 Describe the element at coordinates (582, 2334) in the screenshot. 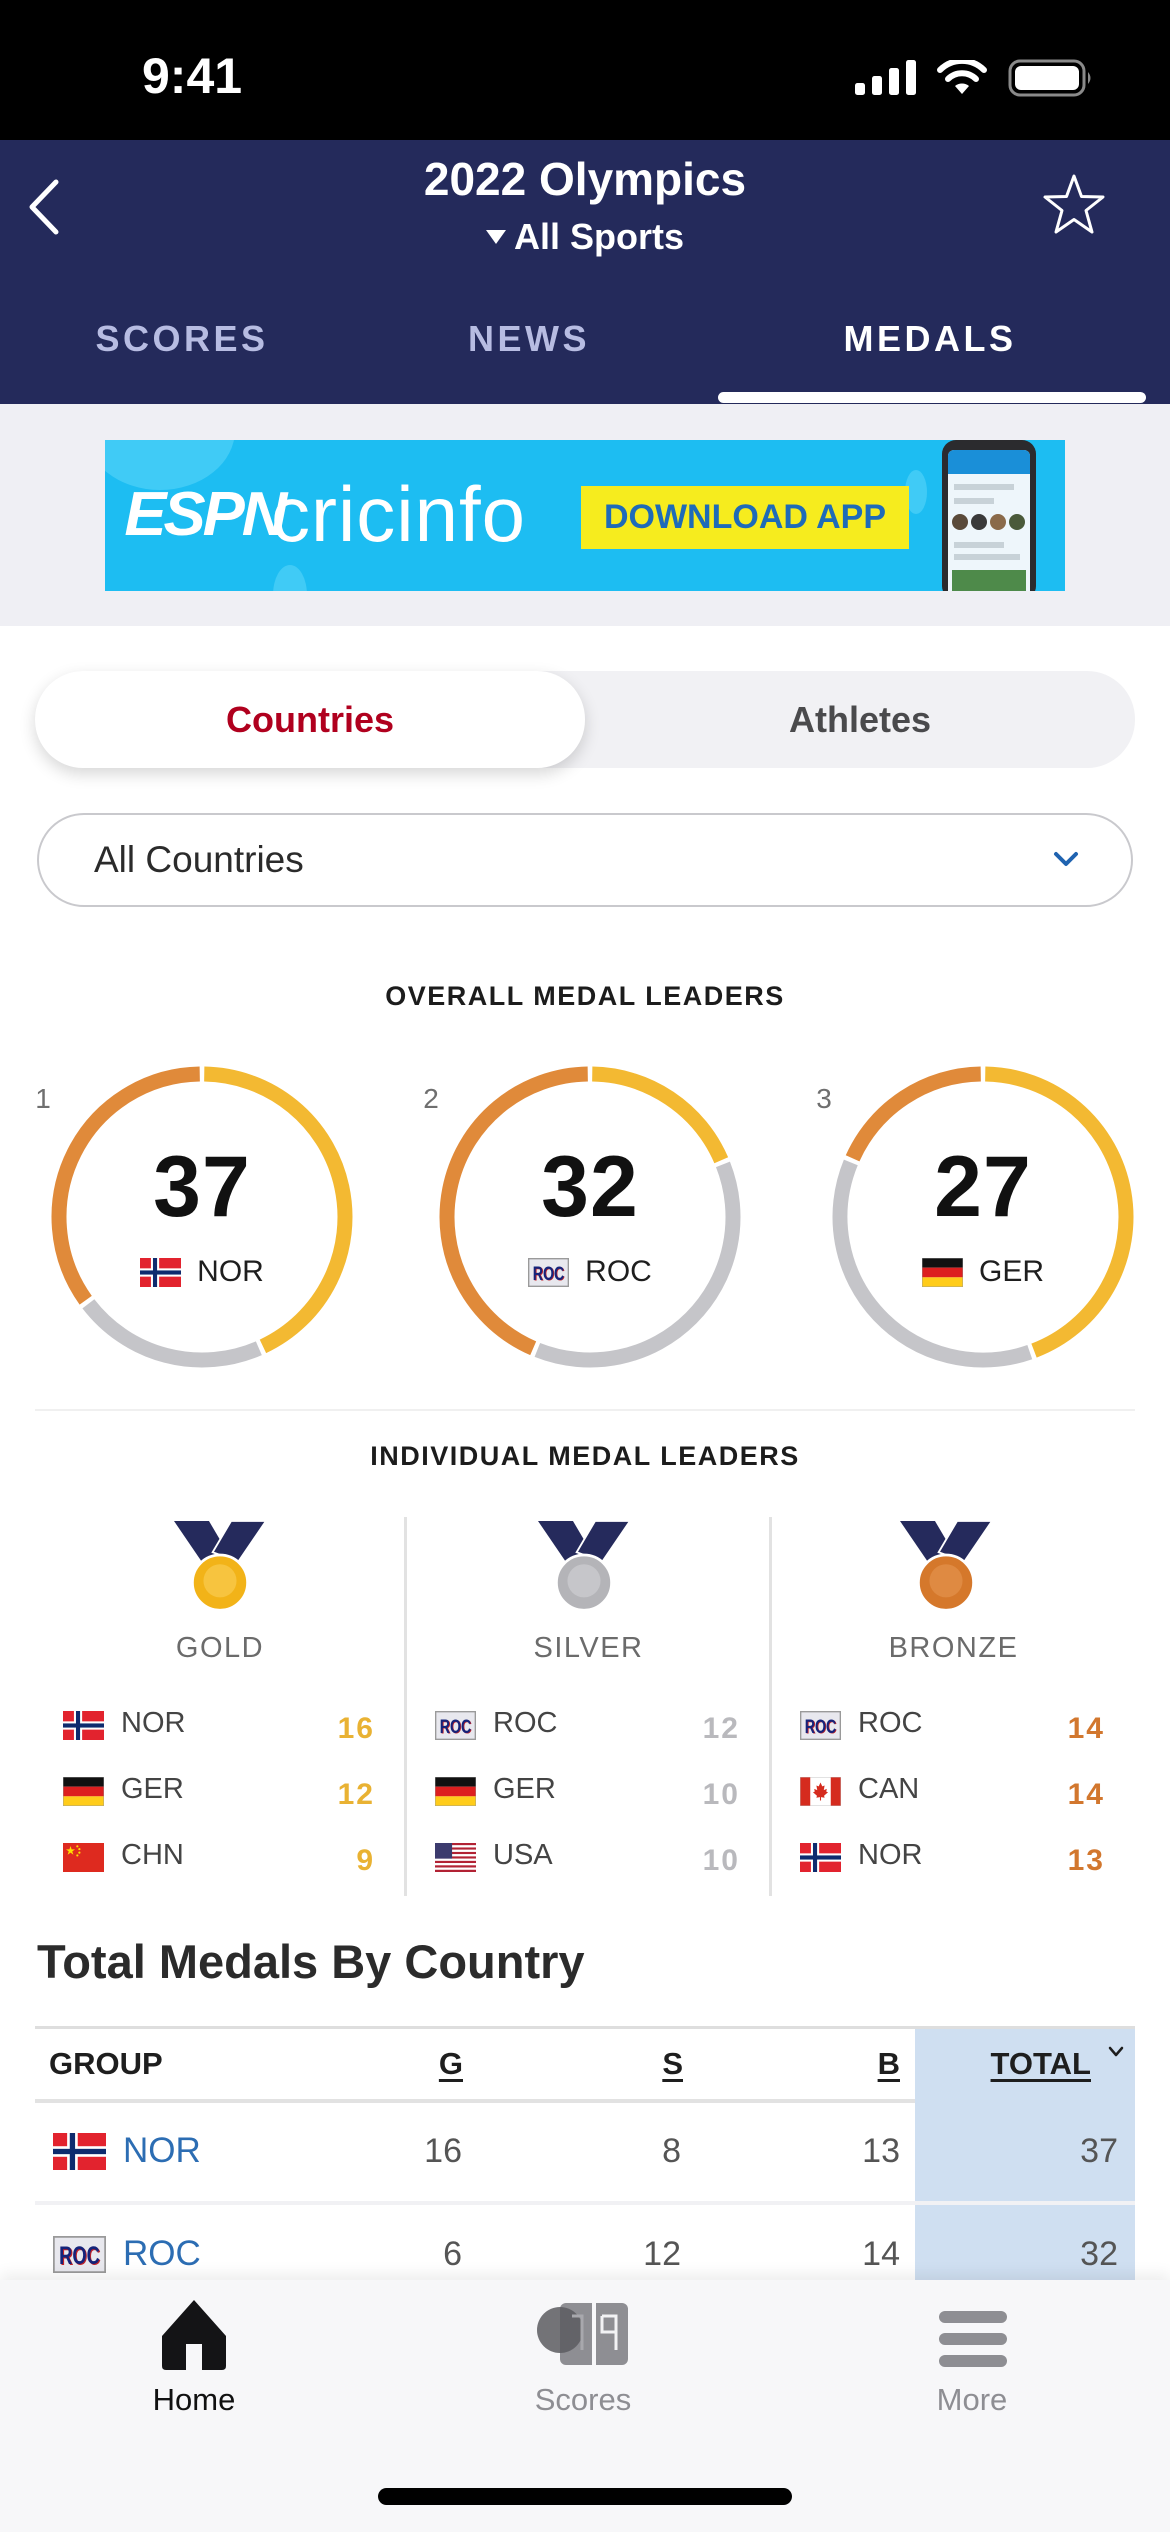

I see `scores-icon` at that location.